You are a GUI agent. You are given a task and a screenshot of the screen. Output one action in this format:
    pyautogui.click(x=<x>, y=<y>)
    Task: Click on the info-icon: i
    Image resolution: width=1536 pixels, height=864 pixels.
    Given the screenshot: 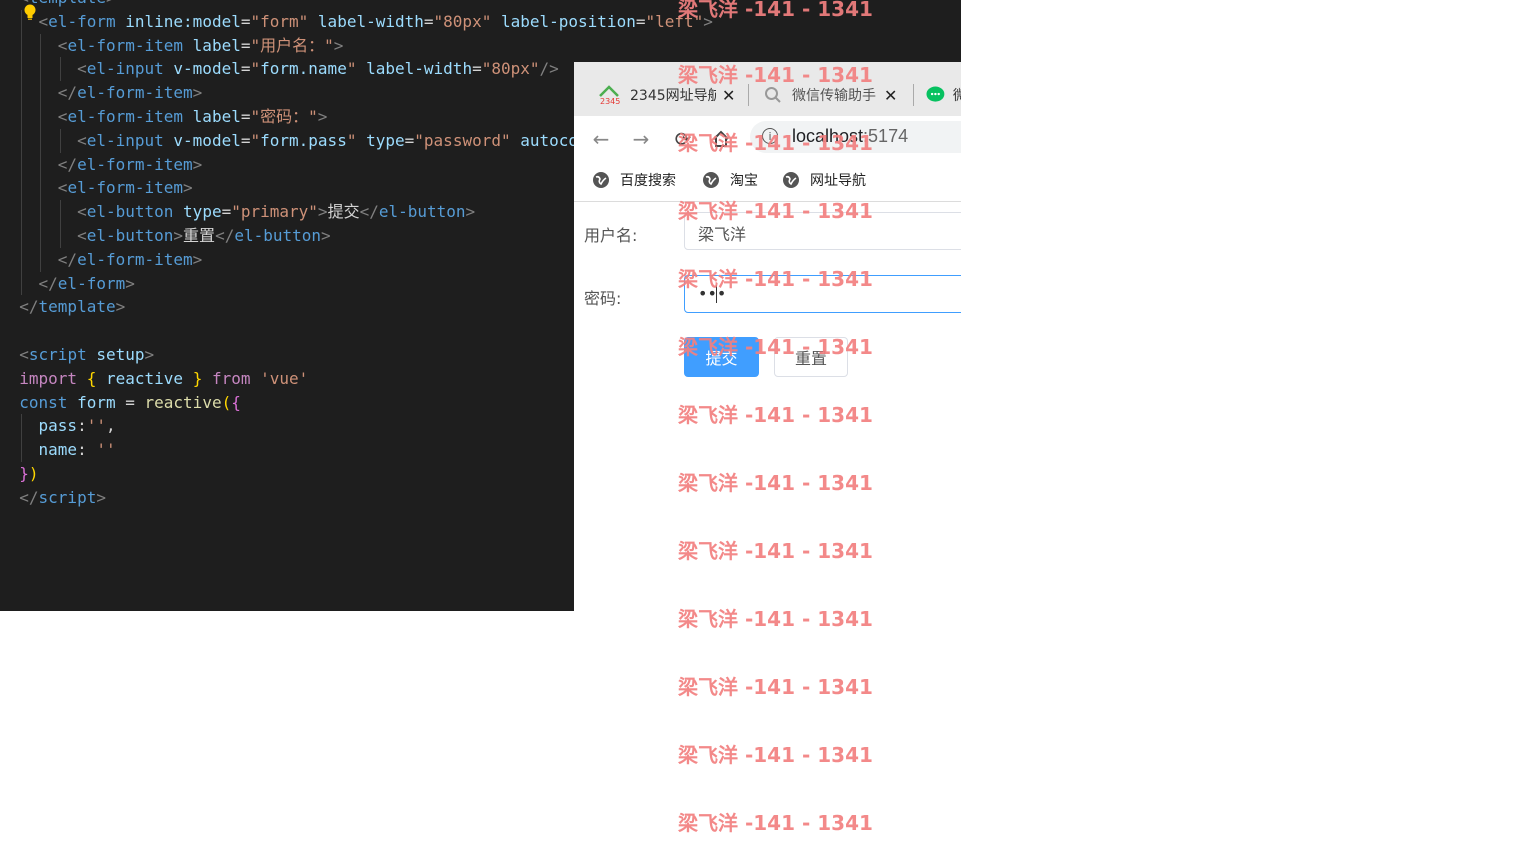 What is the action you would take?
    pyautogui.click(x=770, y=136)
    